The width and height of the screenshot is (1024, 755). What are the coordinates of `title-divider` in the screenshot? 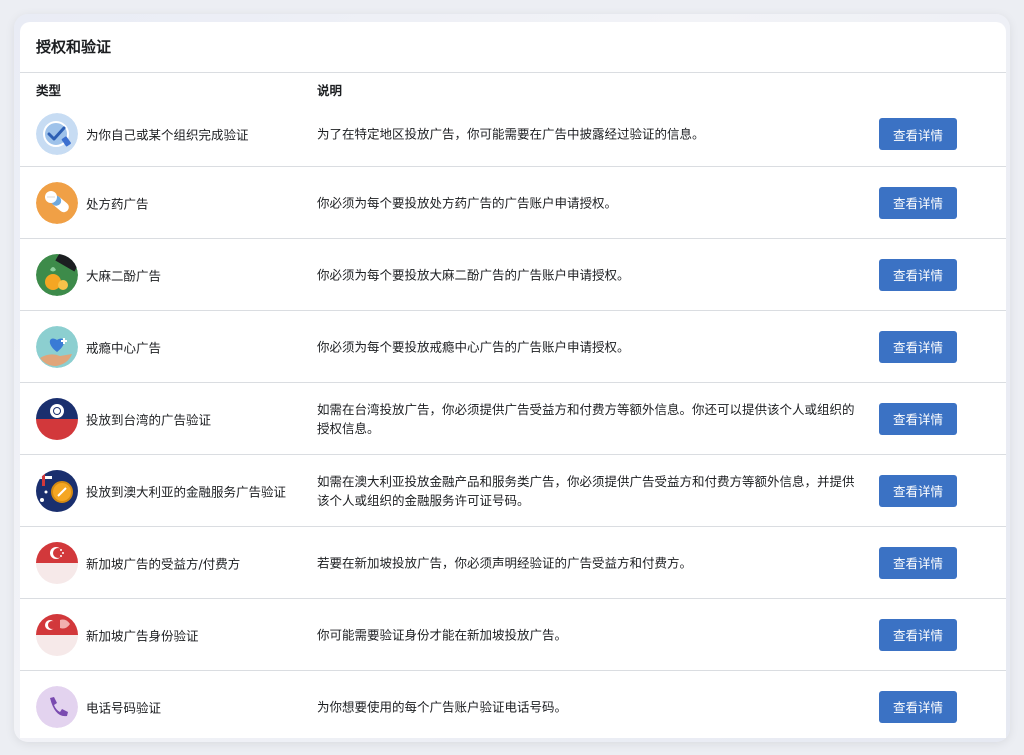 It's located at (513, 72).